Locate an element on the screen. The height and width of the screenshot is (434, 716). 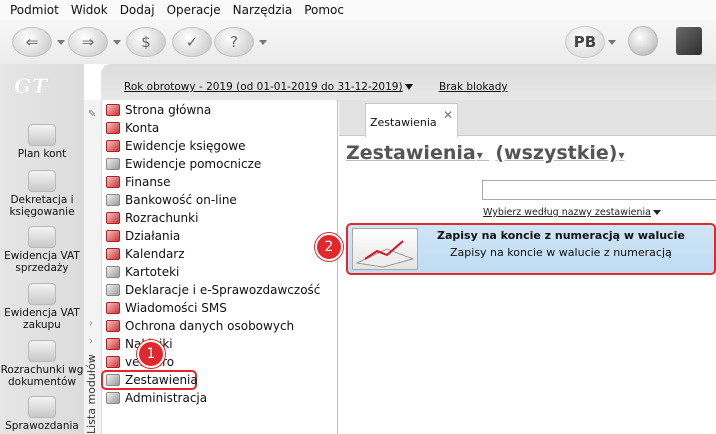
calendar-icon is located at coordinates (113, 254).